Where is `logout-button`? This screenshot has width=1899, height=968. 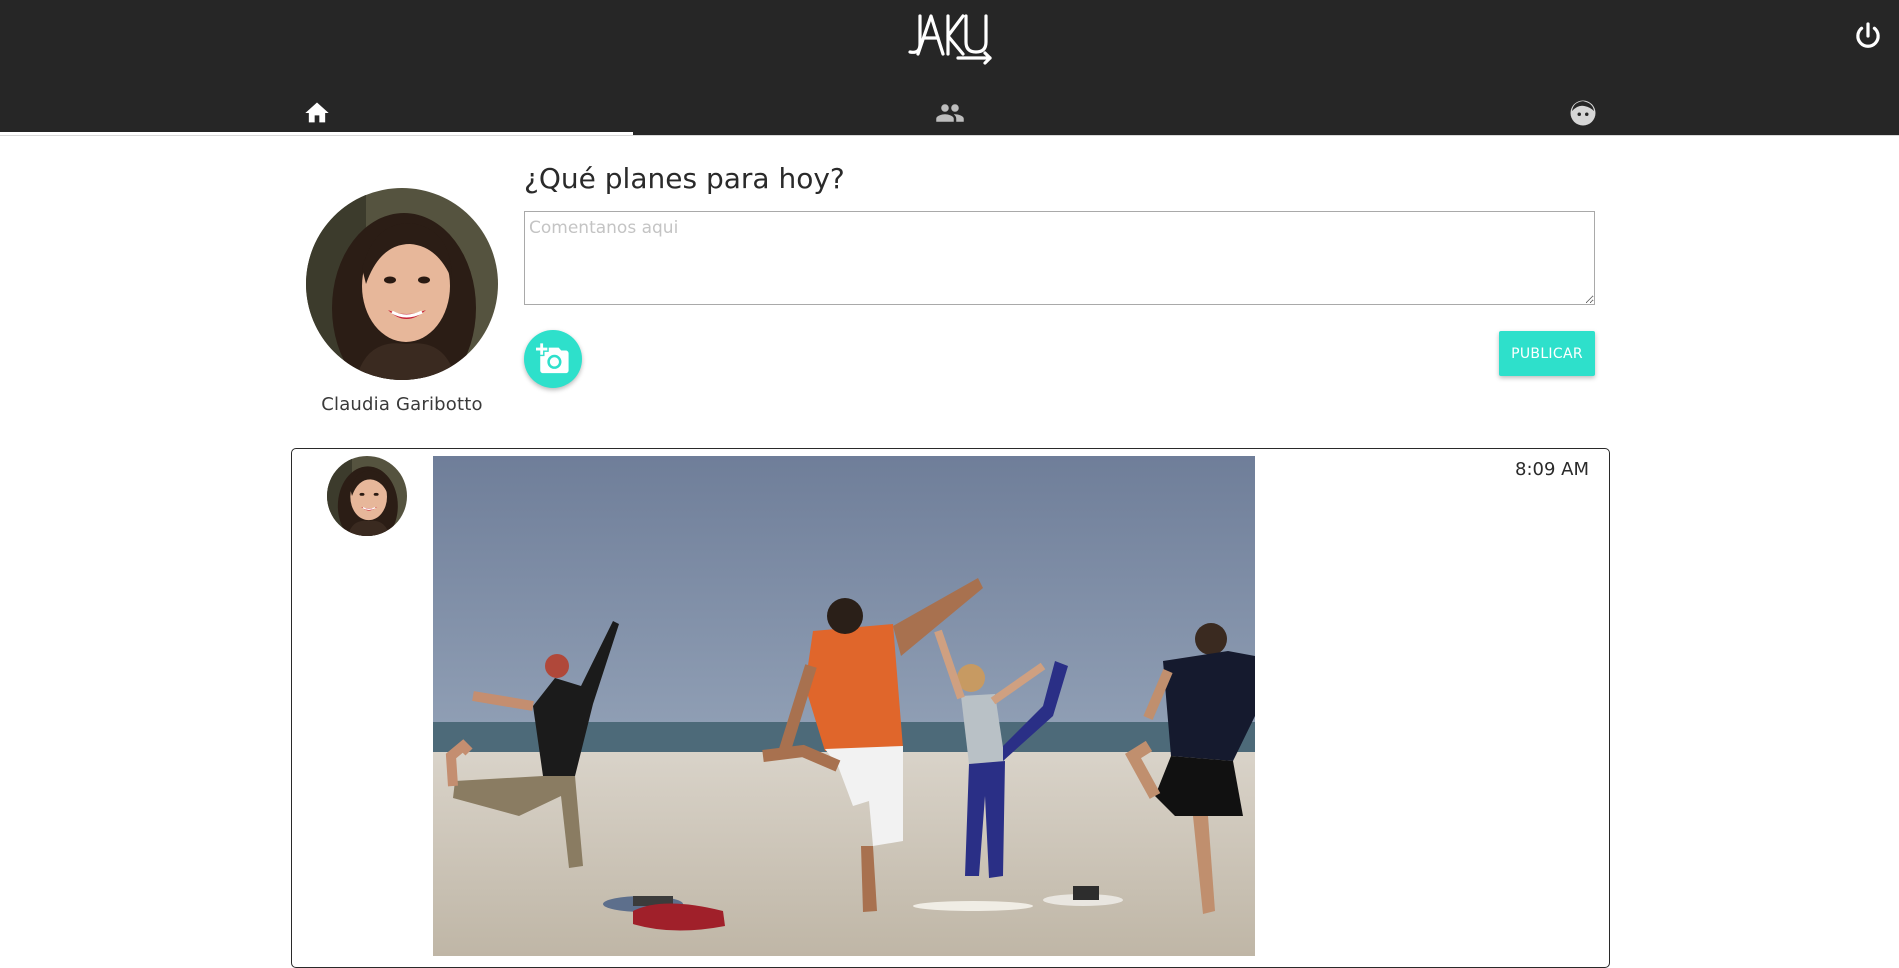 logout-button is located at coordinates (1868, 36).